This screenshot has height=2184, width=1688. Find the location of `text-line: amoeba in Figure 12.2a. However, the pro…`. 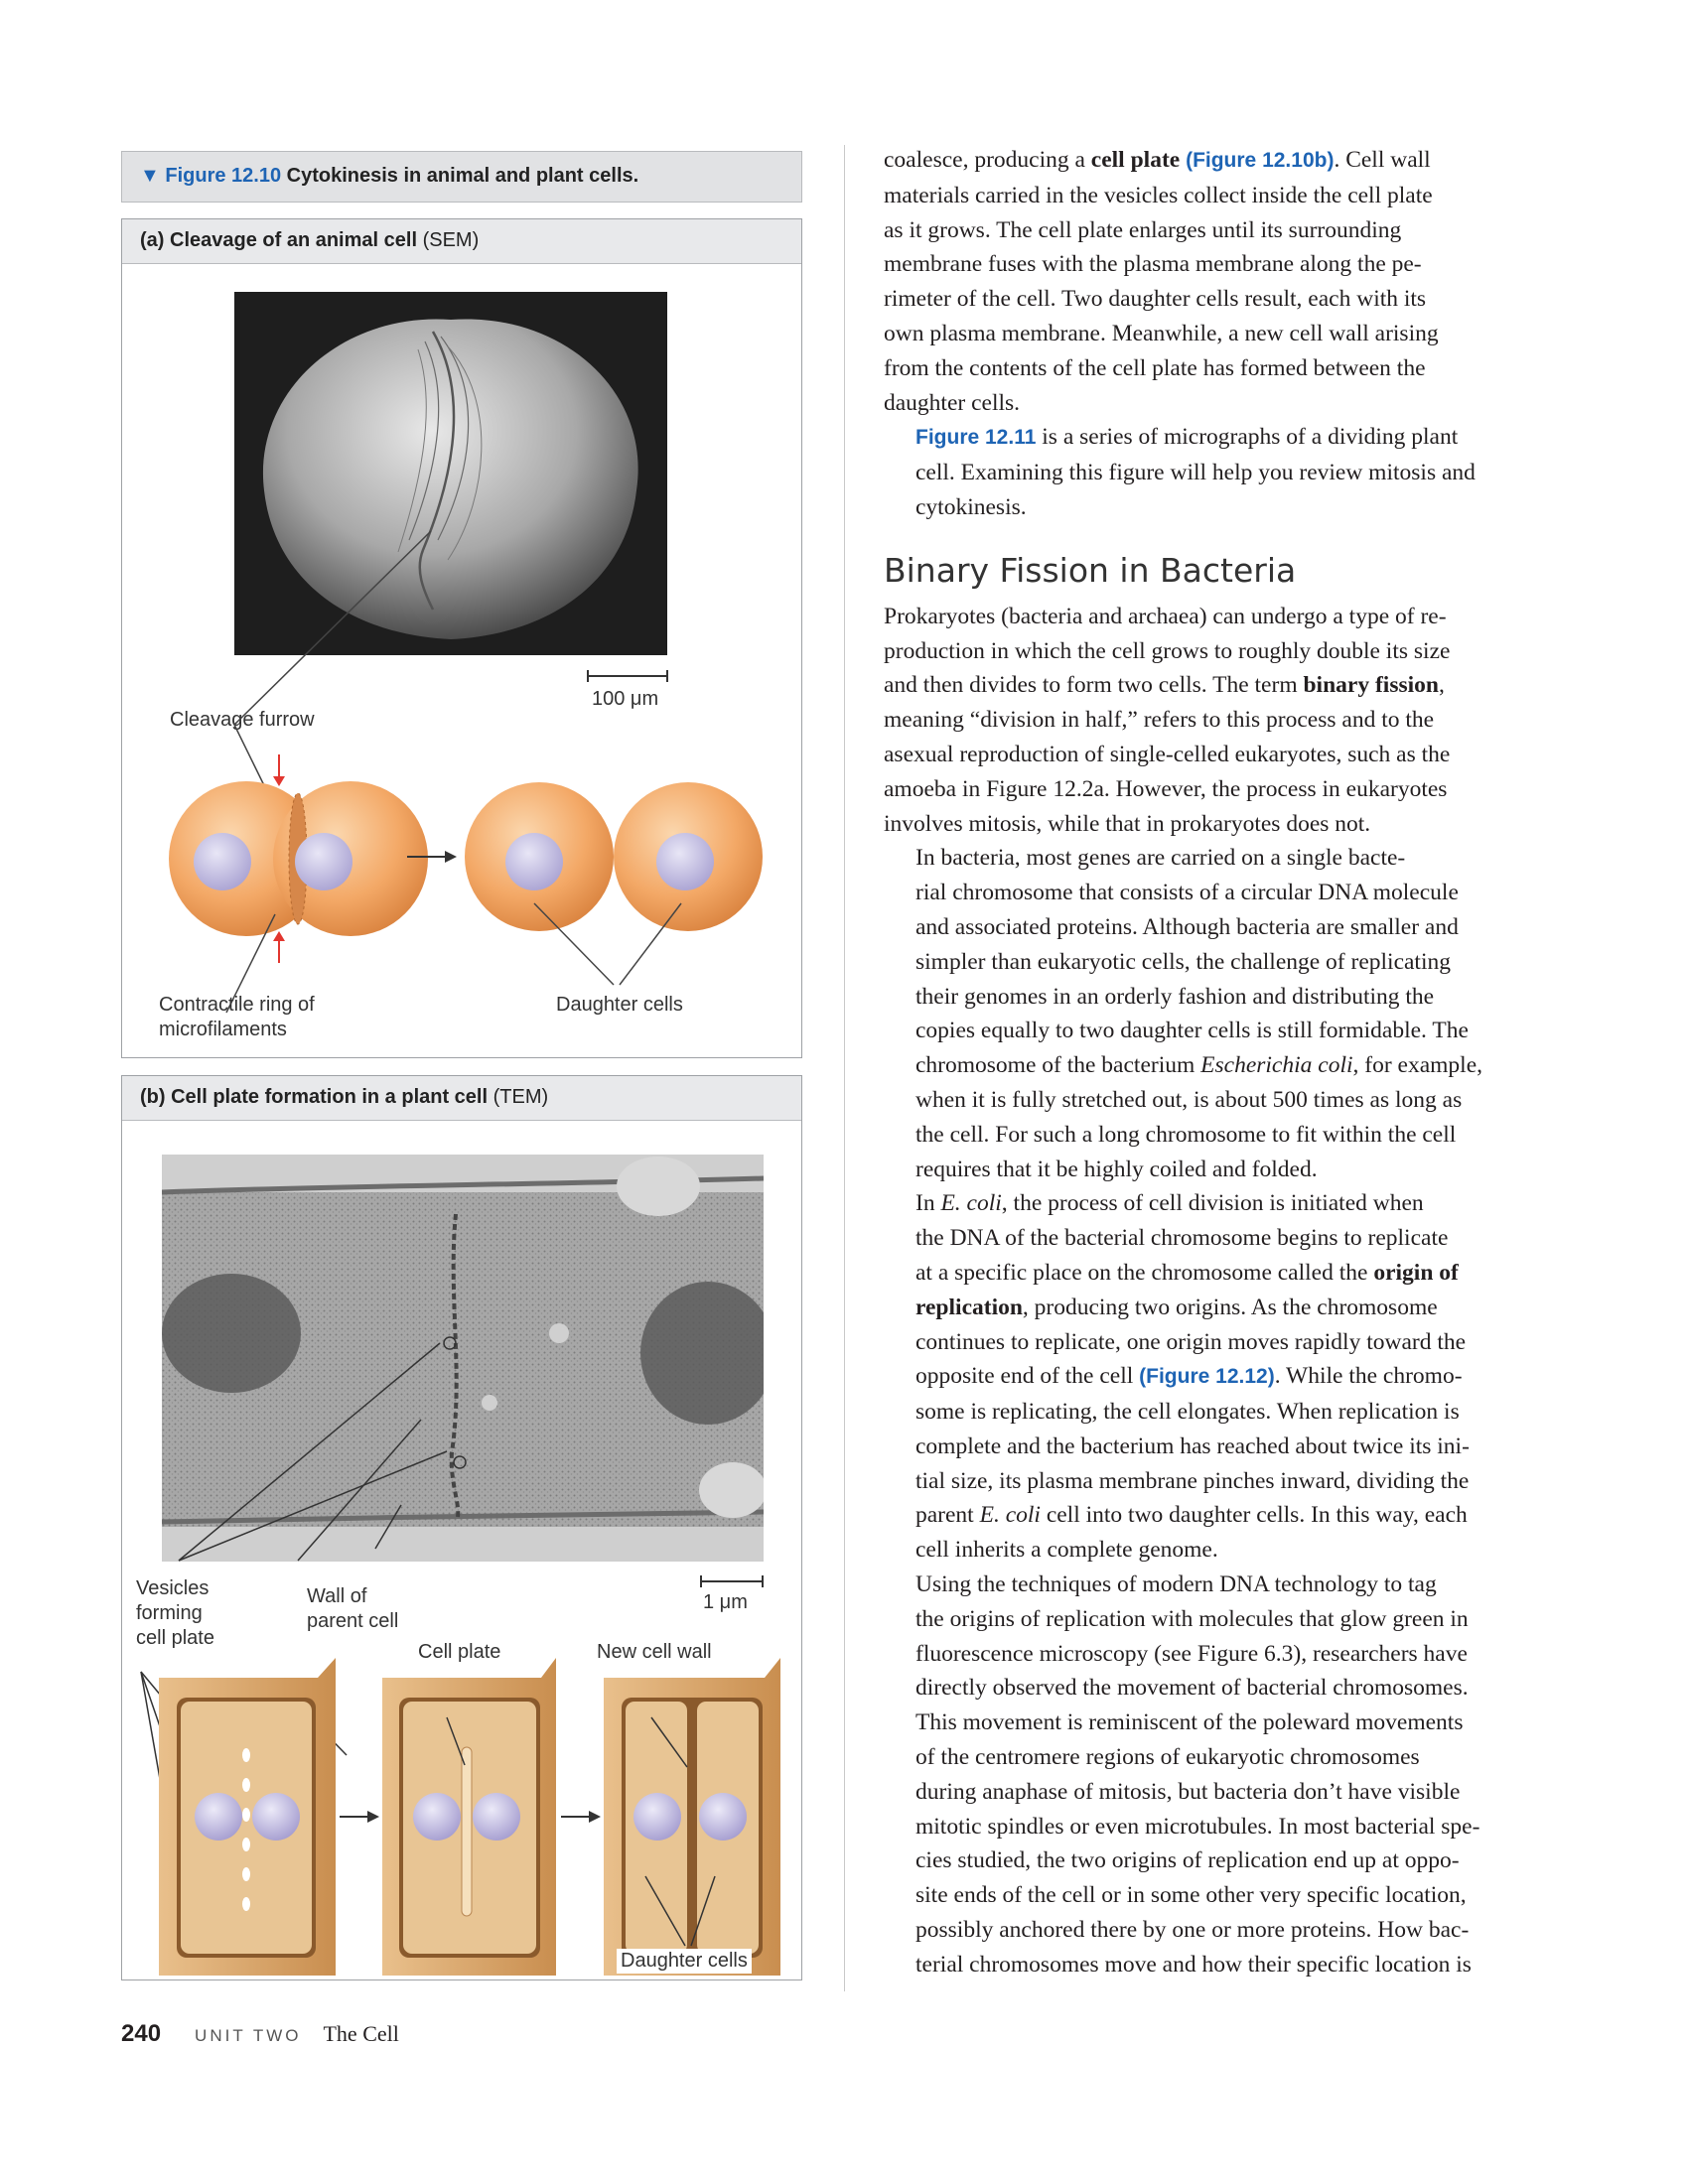

text-line: amoeba in Figure 12.2a. However, the pro… is located at coordinates (1166, 788).